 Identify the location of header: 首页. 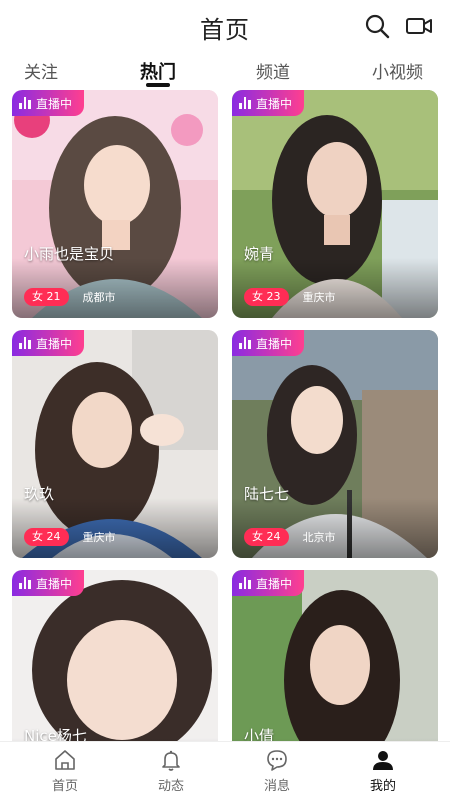
(225, 28).